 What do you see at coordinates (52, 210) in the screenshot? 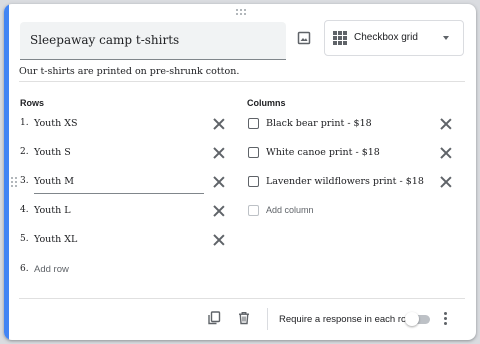
I see `row-label: Youth L` at bounding box center [52, 210].